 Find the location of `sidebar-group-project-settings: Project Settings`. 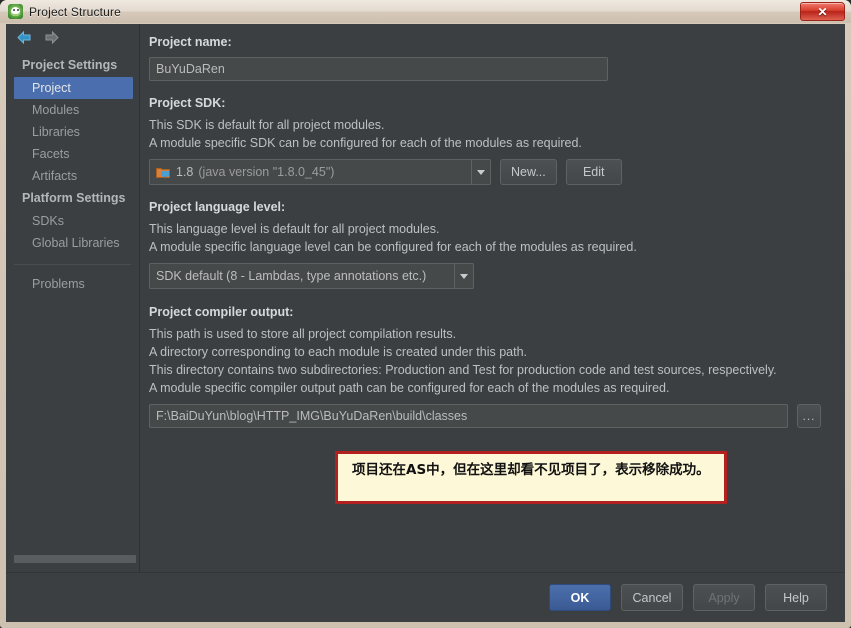

sidebar-group-project-settings: Project Settings is located at coordinates (70, 65).